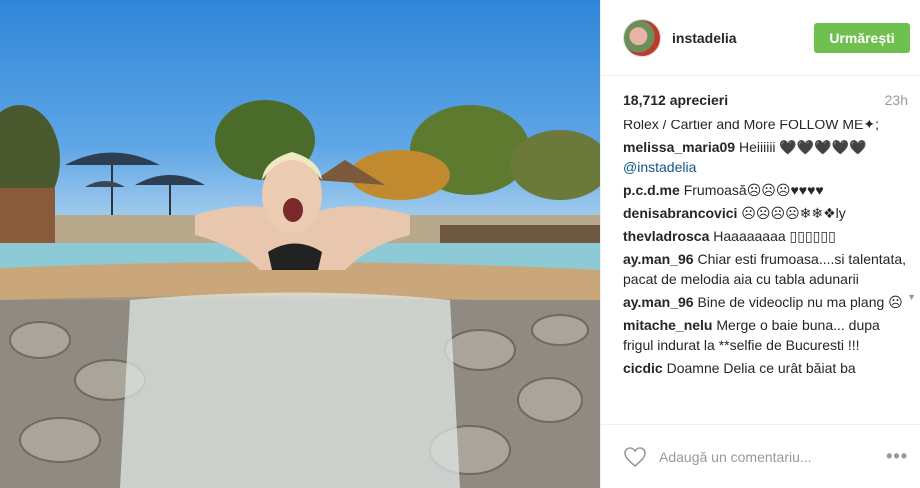 The image size is (920, 488). Describe the element at coordinates (862, 37) in the screenshot. I see `follow-button: Urmărești` at that location.